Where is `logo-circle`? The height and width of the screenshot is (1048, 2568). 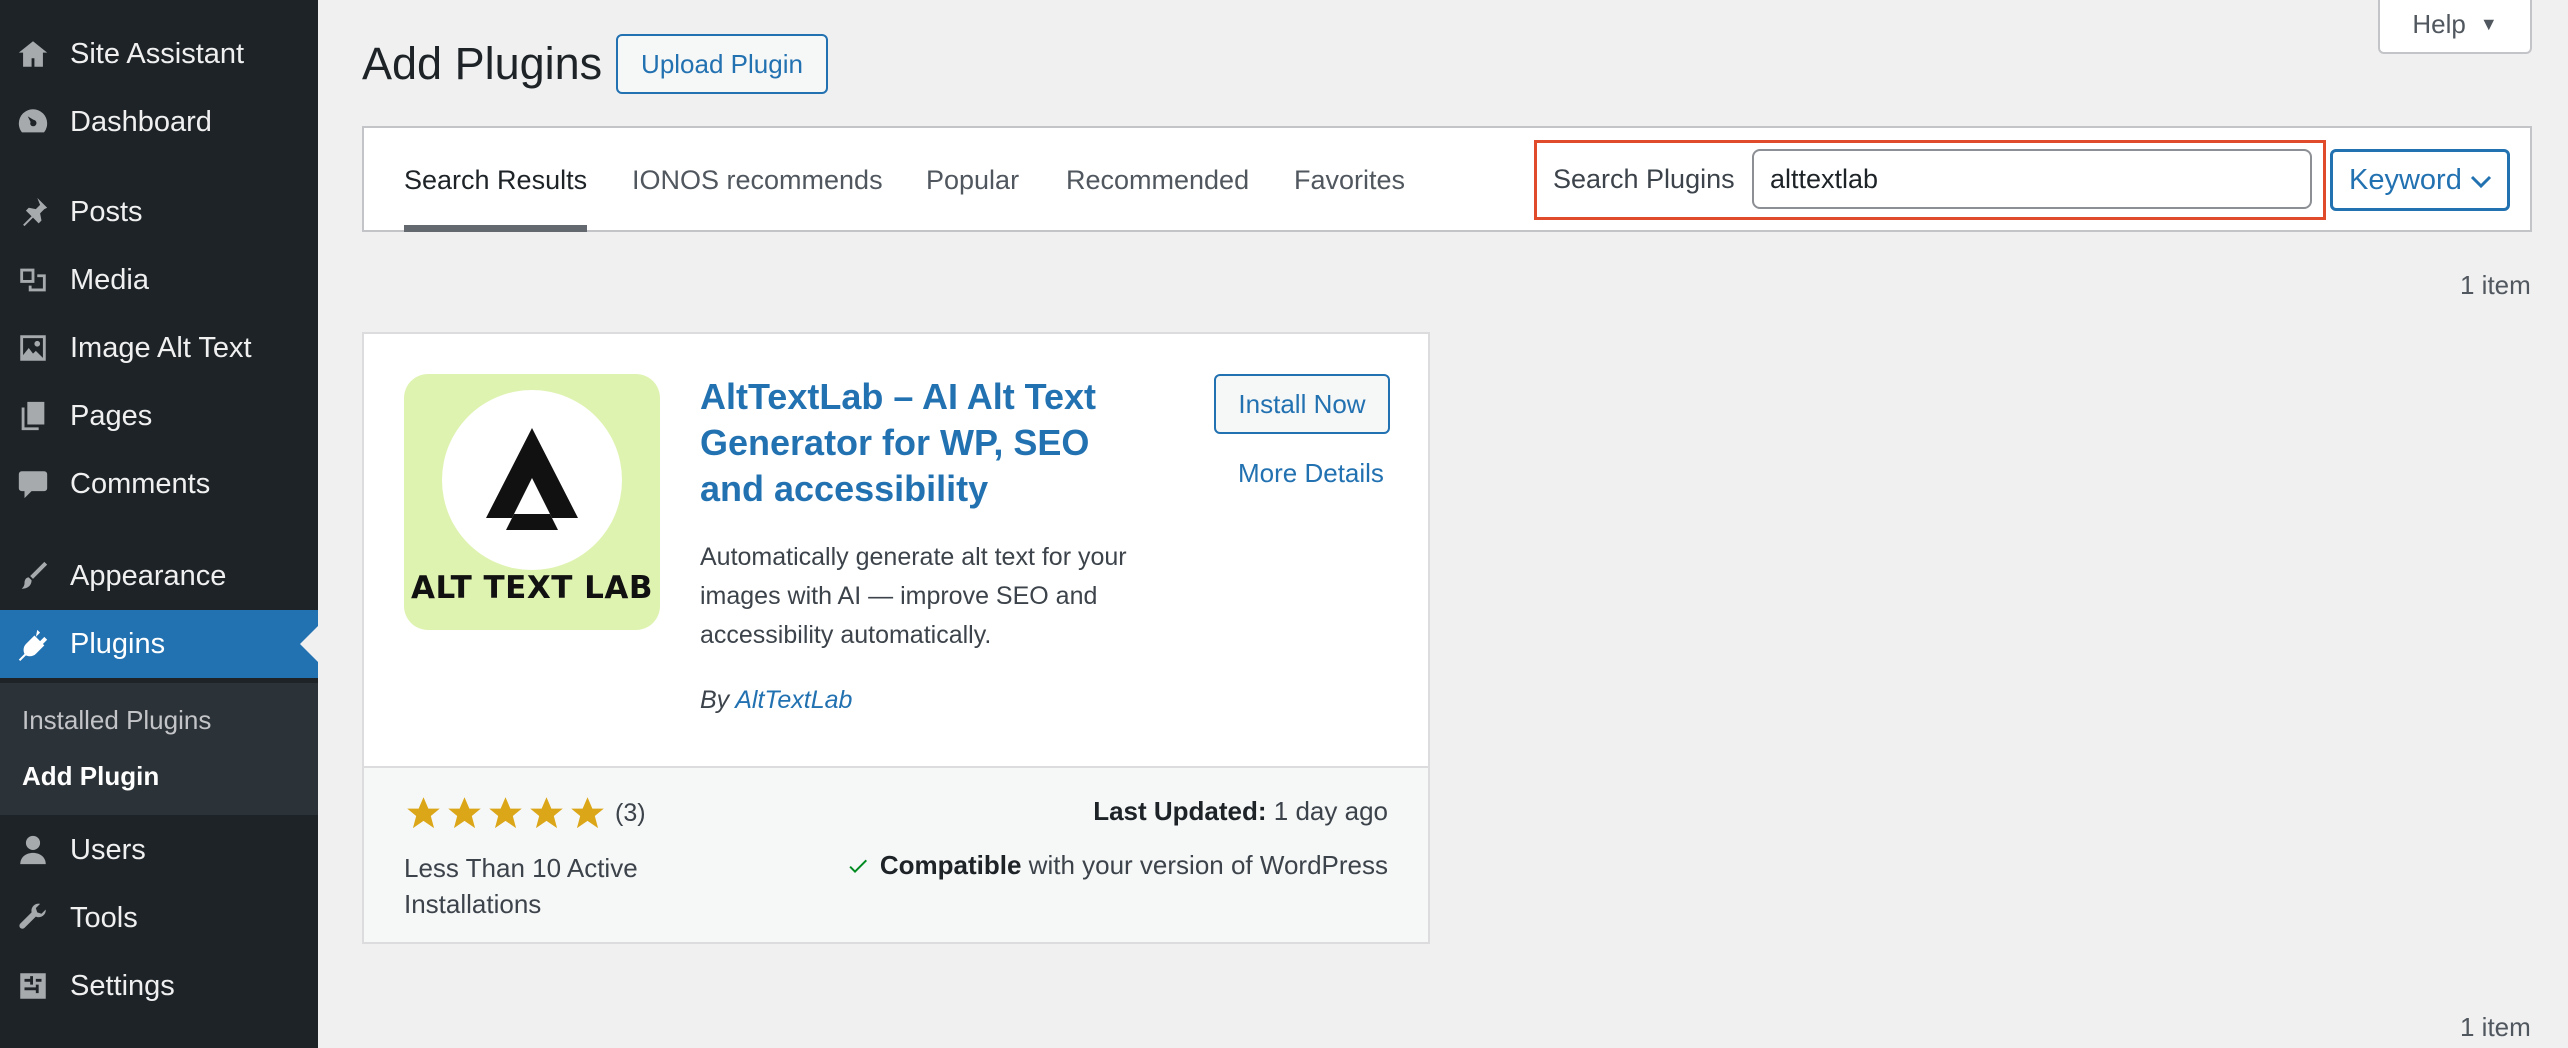
logo-circle is located at coordinates (532, 480).